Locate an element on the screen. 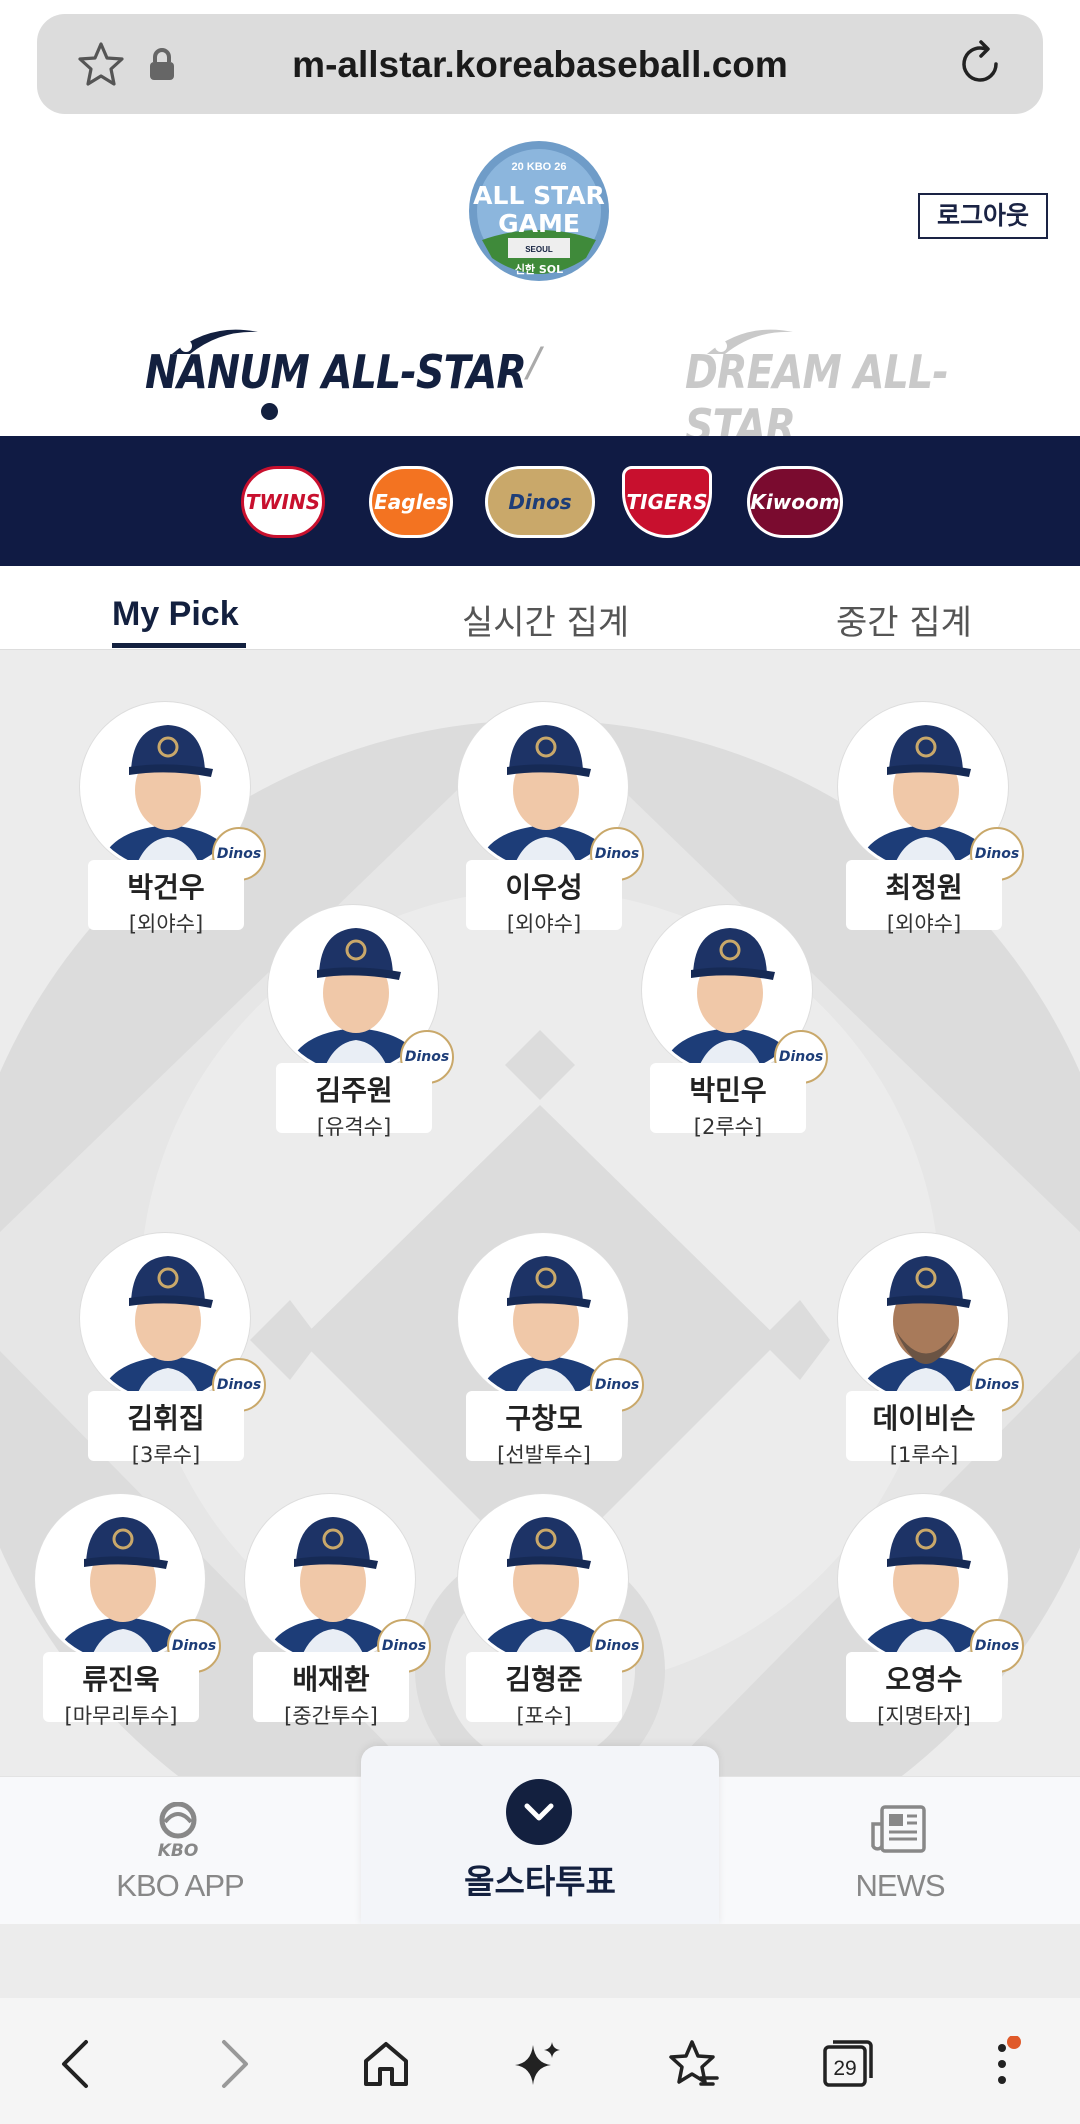 The height and width of the screenshot is (2124, 1080). player-card: Dinos 류진욱 [마무리투수] is located at coordinates (128, 1614).